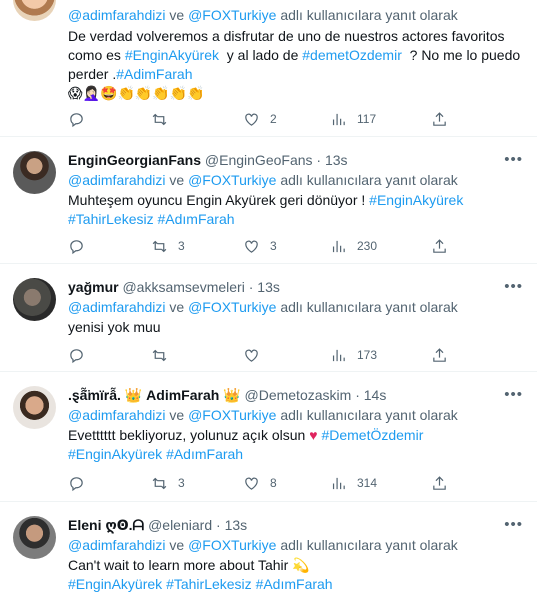  I want to click on hashtag-link: #demetOzdemir, so click(352, 55).